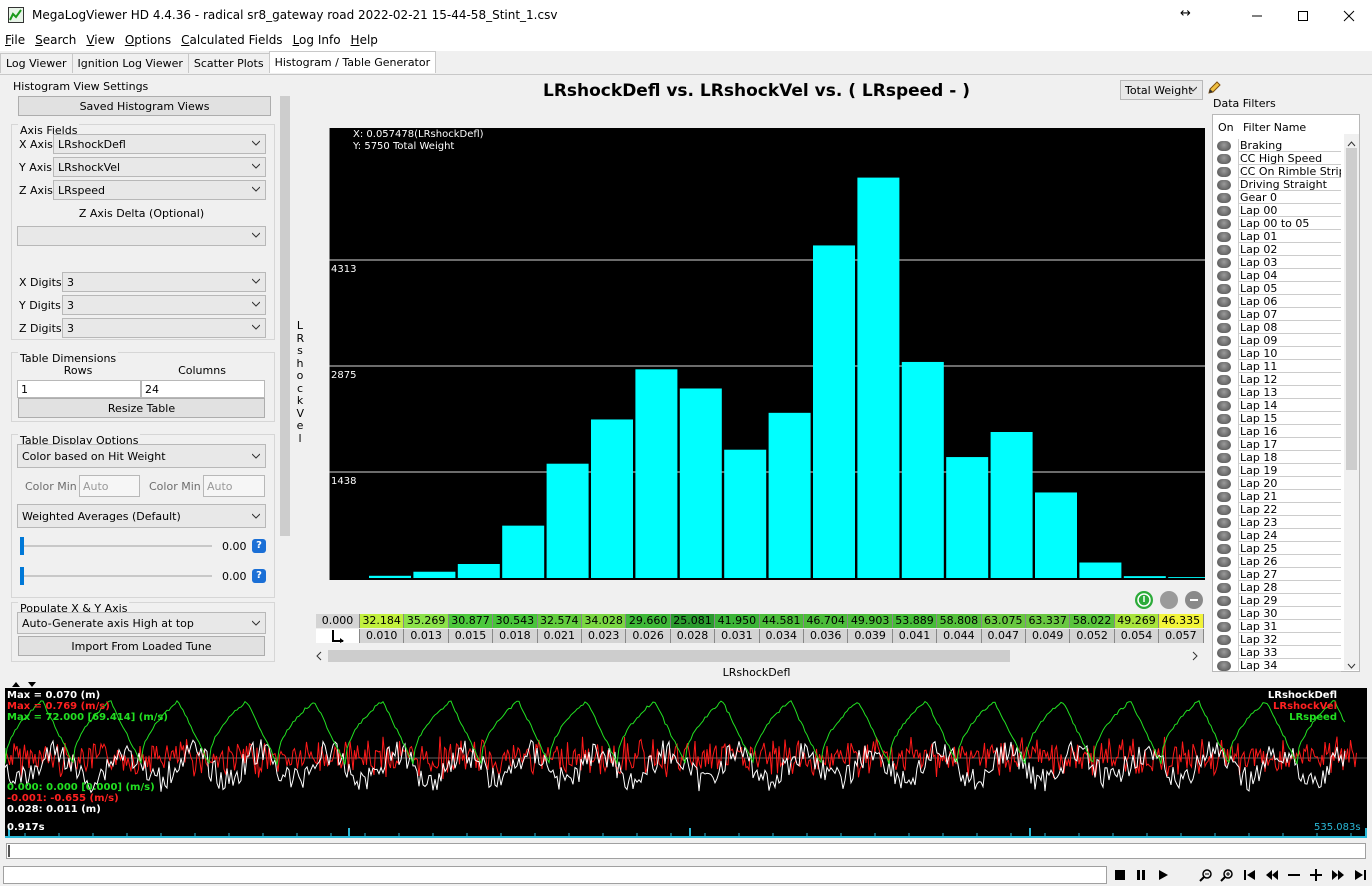 This screenshot has height=886, width=1372. I want to click on tab-log-viewer: Log Viewer, so click(36, 63).